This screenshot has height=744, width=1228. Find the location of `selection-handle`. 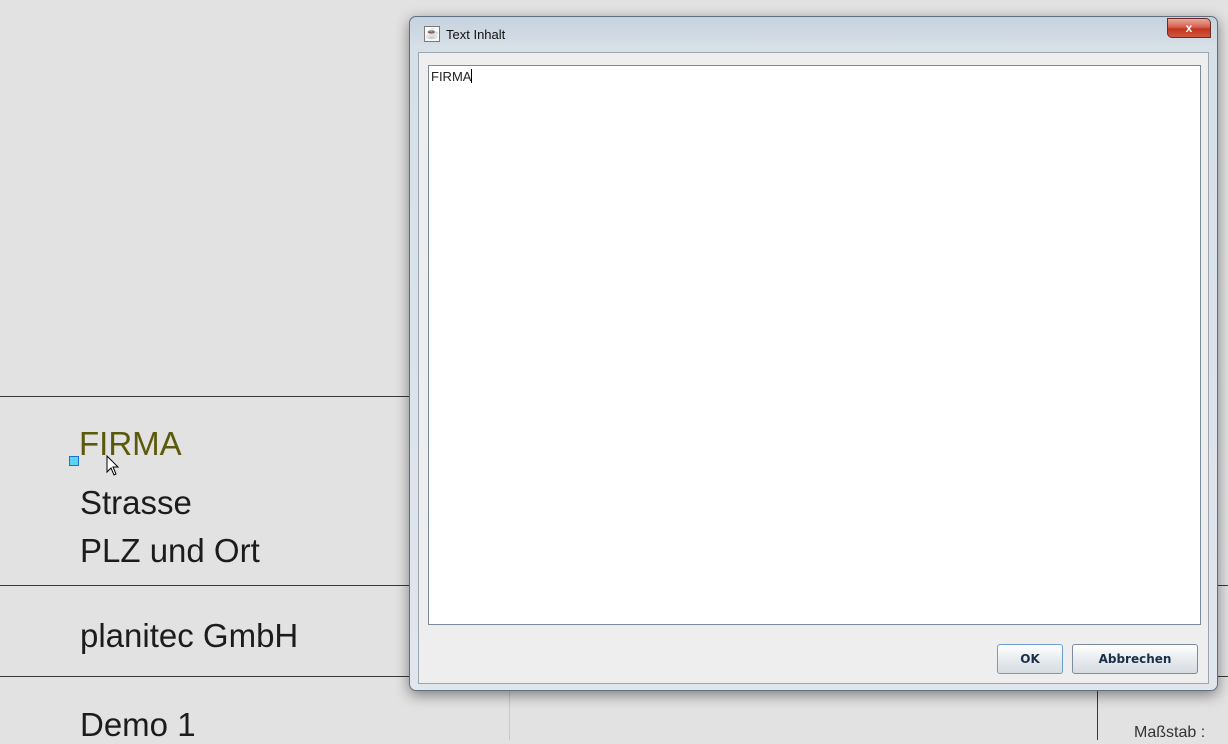

selection-handle is located at coordinates (74, 461).